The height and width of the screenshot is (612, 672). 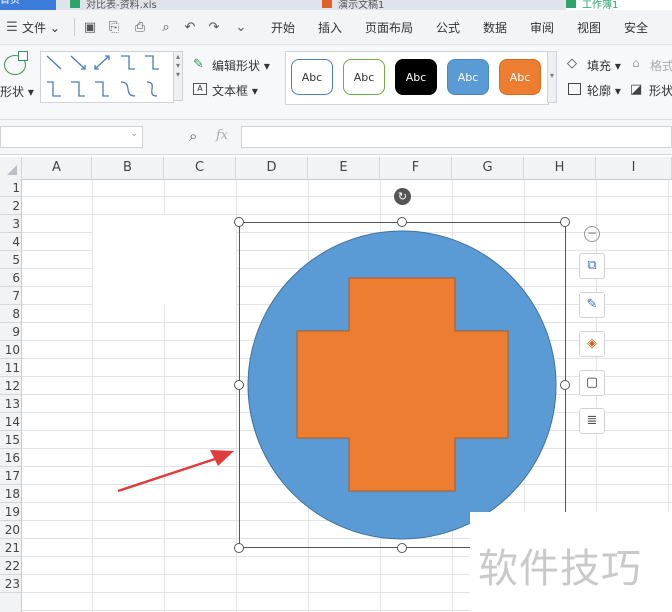 What do you see at coordinates (185, 5) in the screenshot?
I see `tab-spreadsheet-file: 对比表-资料.xls` at bounding box center [185, 5].